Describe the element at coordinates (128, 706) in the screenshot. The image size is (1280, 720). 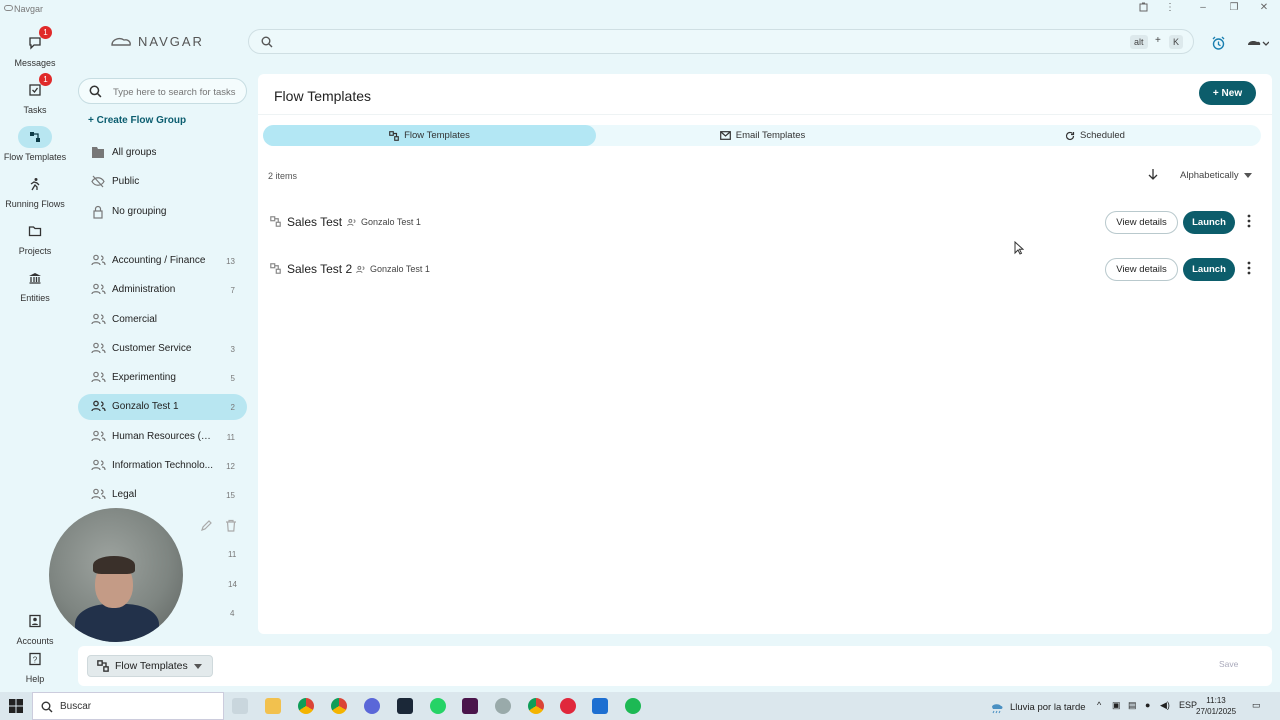
I see `os-search-box: Buscar` at that location.